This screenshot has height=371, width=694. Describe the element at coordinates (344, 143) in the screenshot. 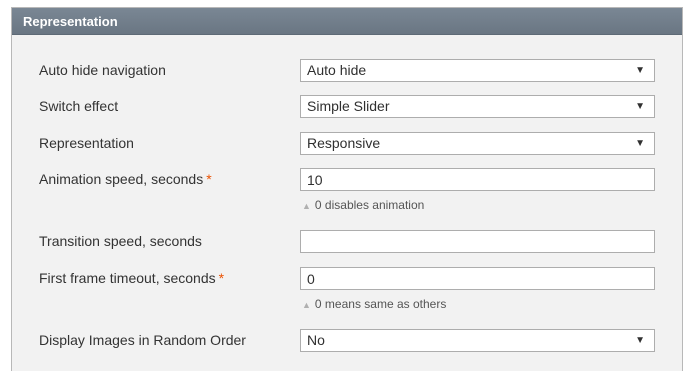

I see `representation-value: Responsive` at that location.